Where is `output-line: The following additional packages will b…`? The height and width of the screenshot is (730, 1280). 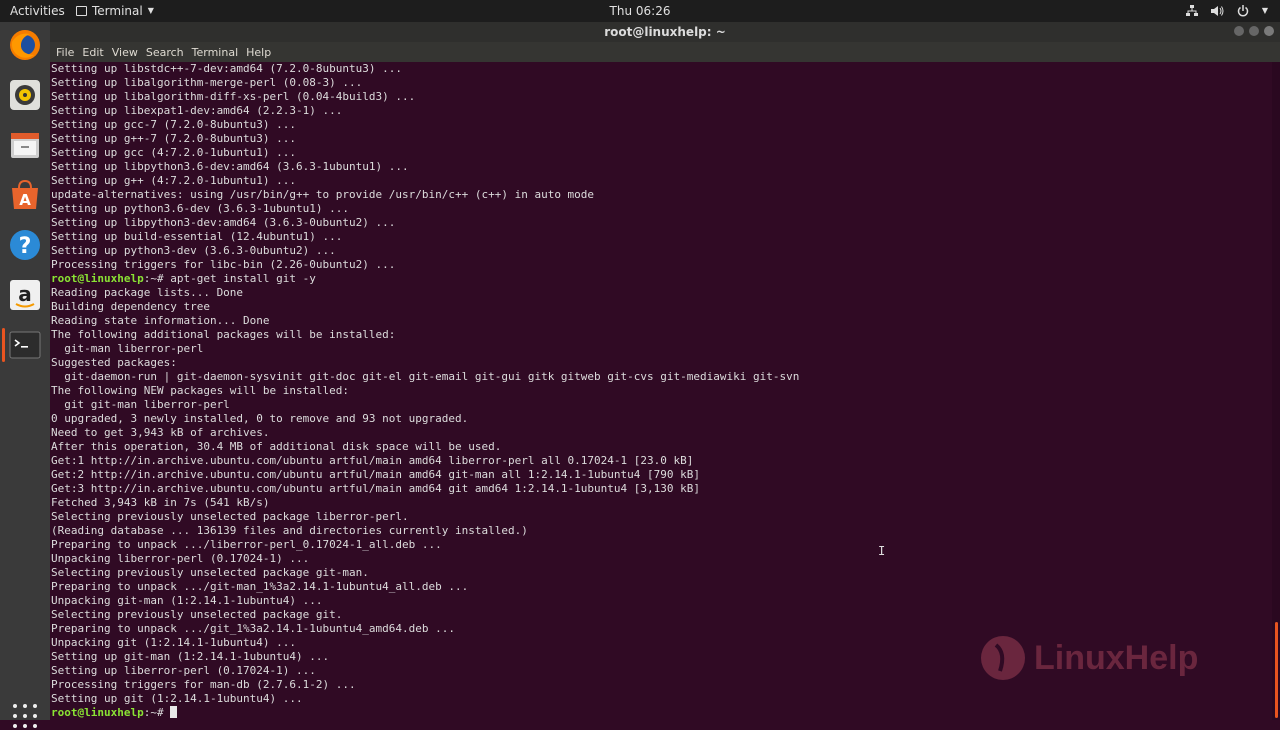
output-line: The following additional packages will b… is located at coordinates (223, 334).